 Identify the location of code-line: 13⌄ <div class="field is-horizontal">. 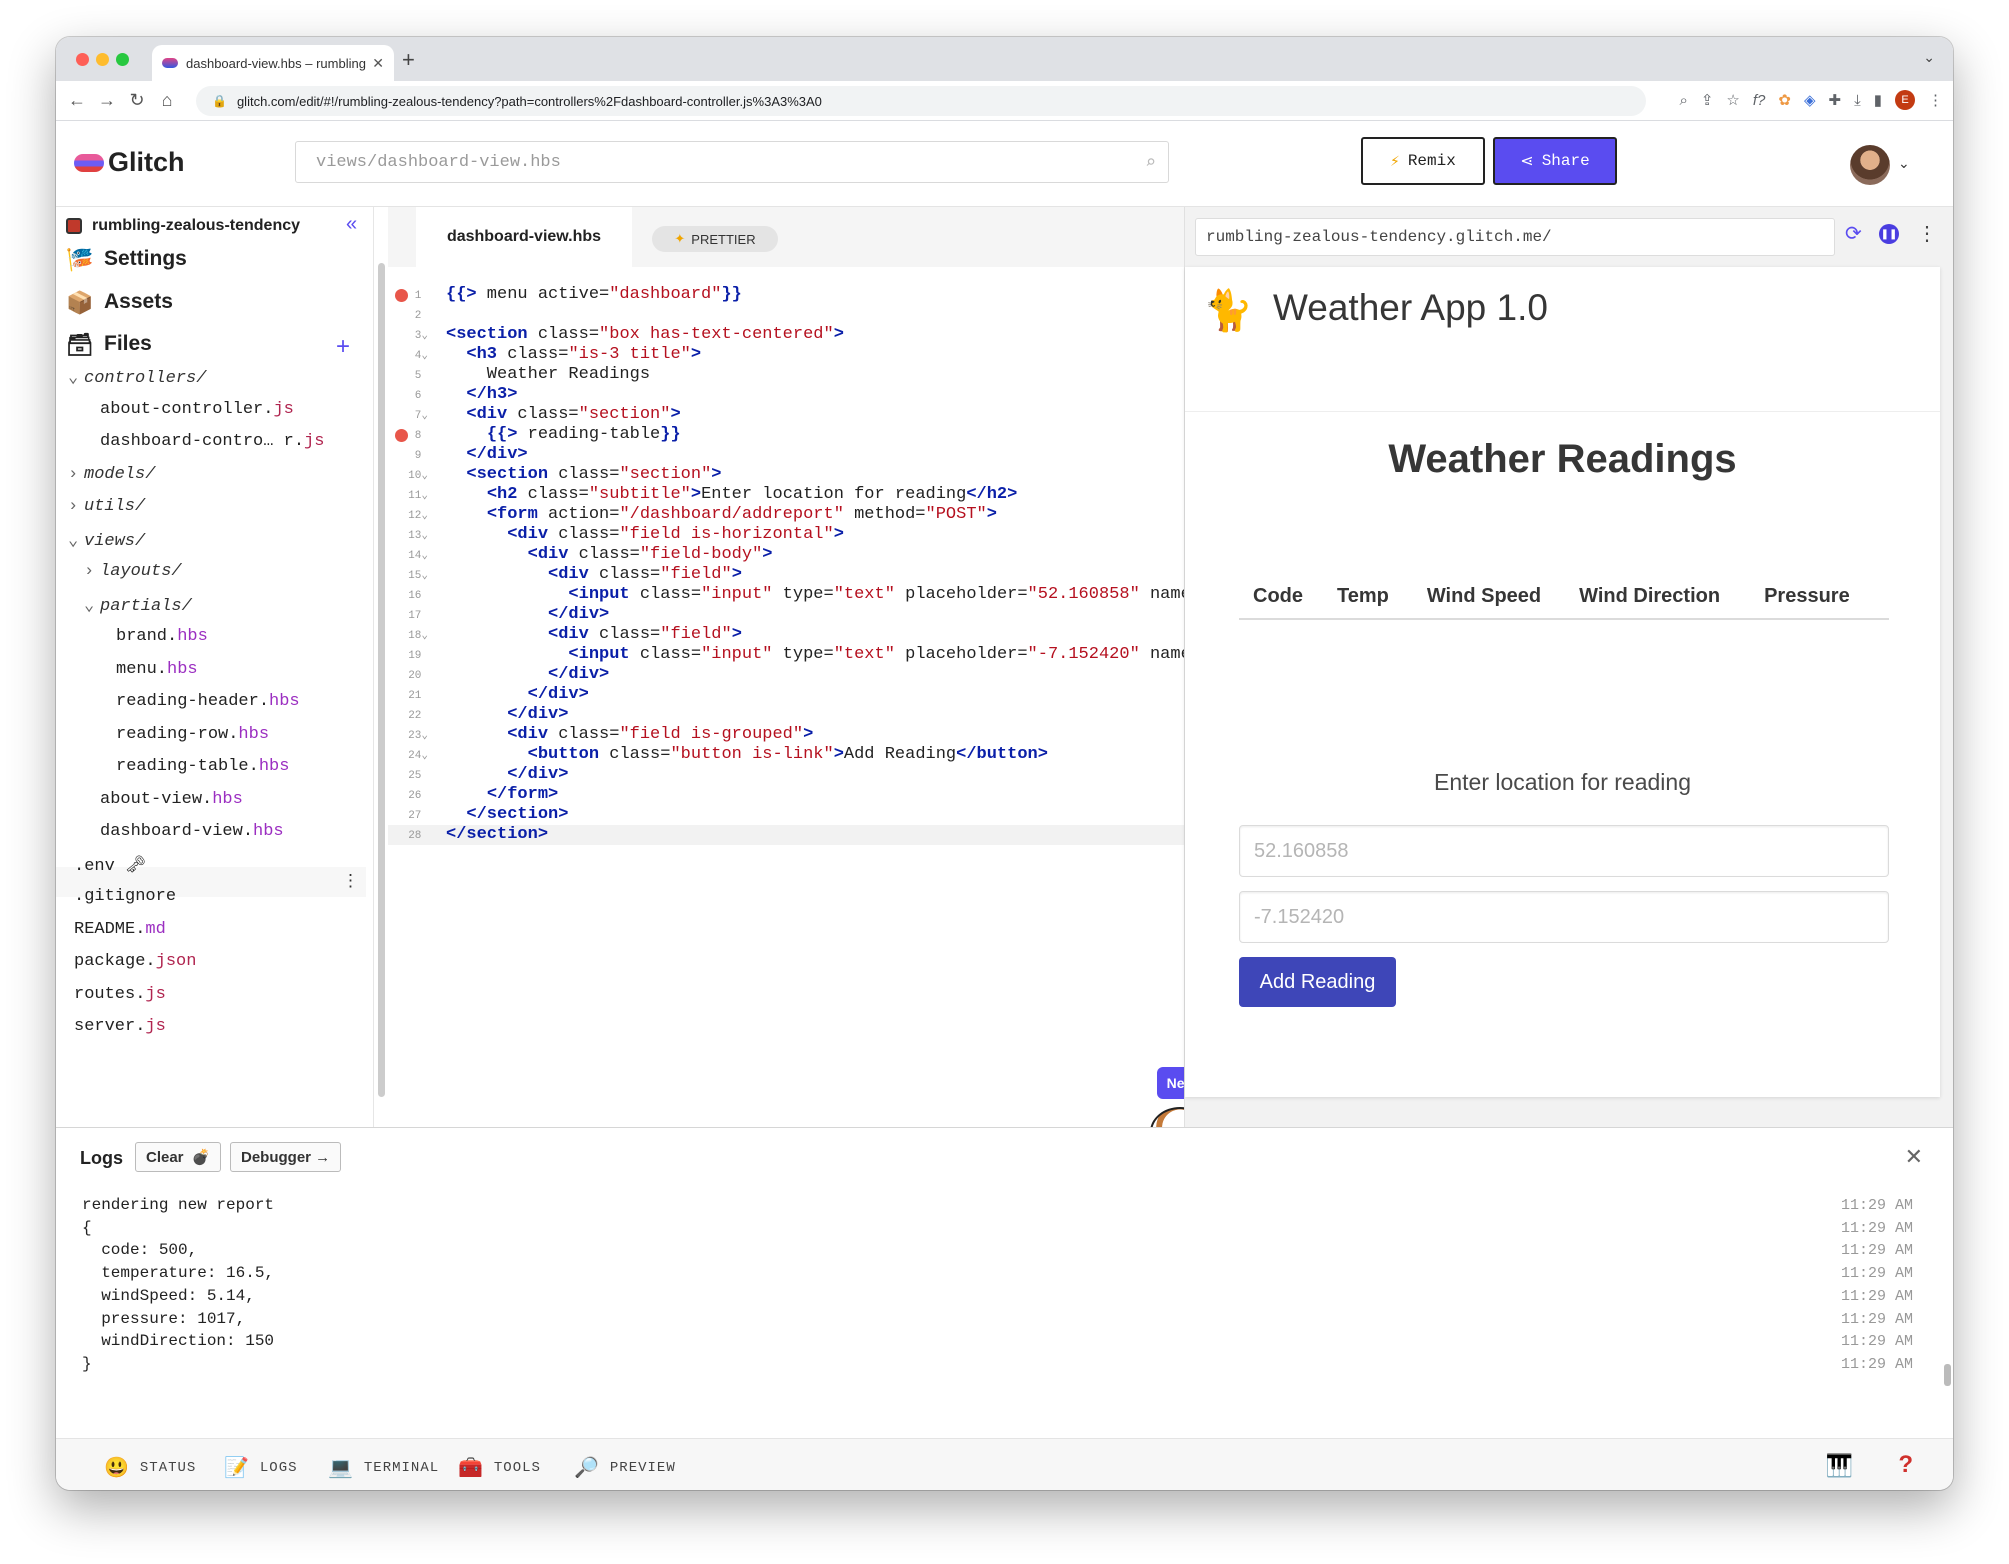
(791, 535).